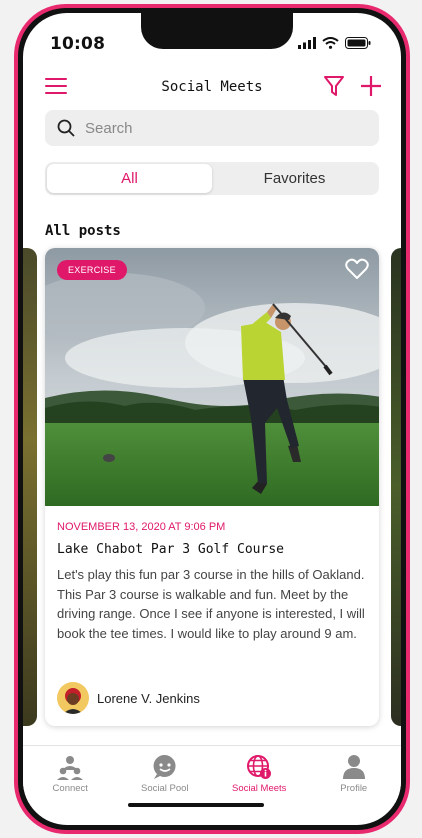 The image size is (422, 838). Describe the element at coordinates (294, 178) in the screenshot. I see `segment-favorites: Favorites` at that location.